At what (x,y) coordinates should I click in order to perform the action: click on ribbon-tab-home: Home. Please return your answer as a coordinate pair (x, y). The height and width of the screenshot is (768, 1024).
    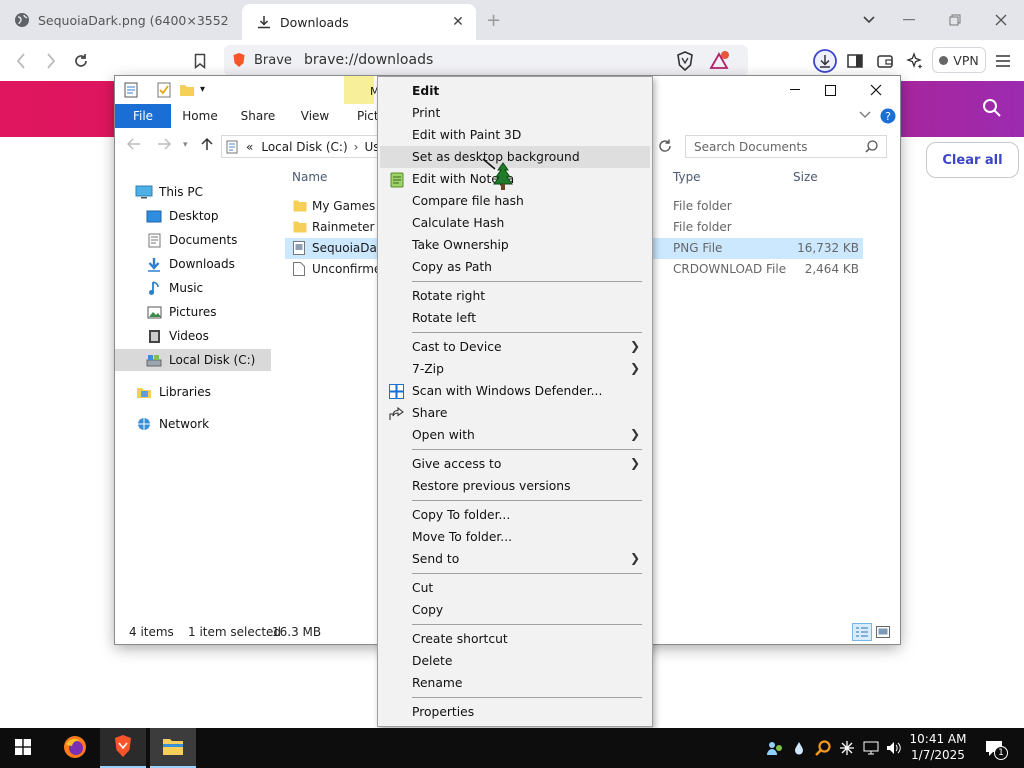
    Looking at the image, I should click on (200, 116).